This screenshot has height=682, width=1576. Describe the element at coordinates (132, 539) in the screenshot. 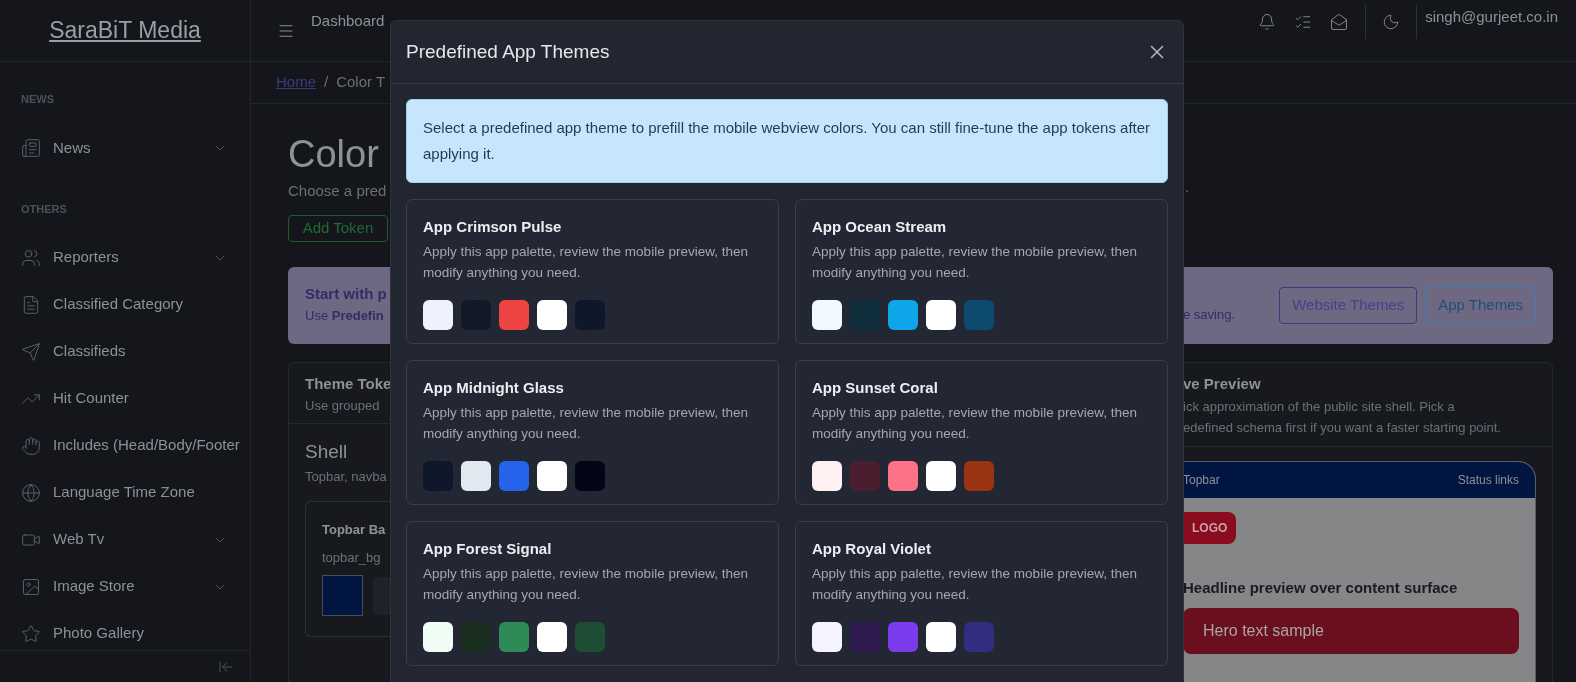

I see `sidebar-item: Web Tv` at that location.